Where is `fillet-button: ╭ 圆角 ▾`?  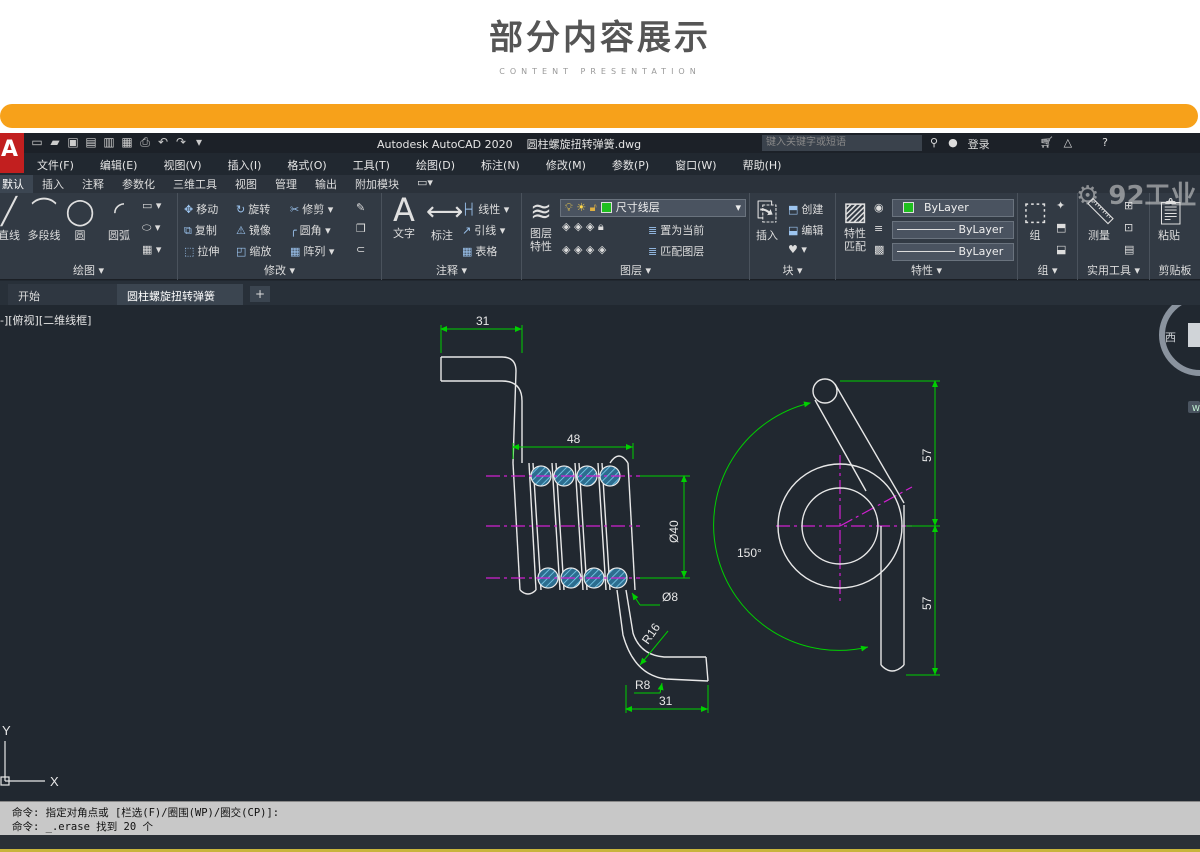
fillet-button: ╭ 圆角 ▾ is located at coordinates (310, 230).